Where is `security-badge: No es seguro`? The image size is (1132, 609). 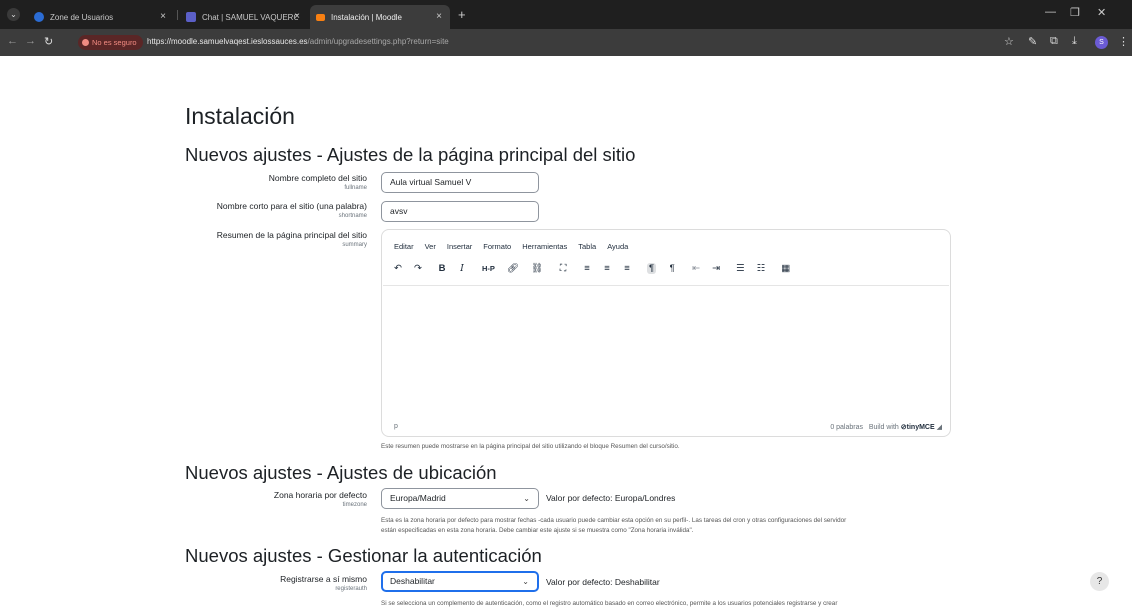 security-badge: No es seguro is located at coordinates (110, 42).